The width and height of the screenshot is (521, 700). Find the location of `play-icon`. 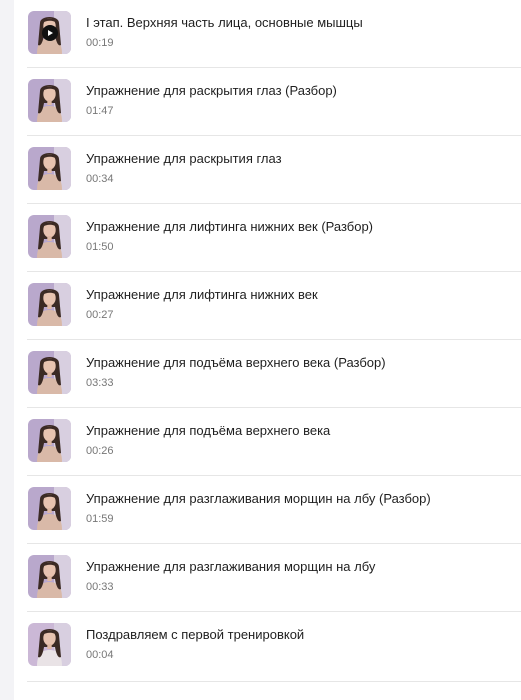

play-icon is located at coordinates (49, 32).